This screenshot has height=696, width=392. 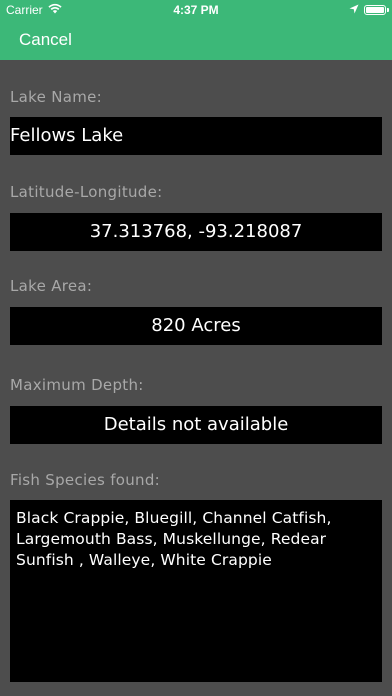 I want to click on fish-species-label: Fish Species found:, so click(x=85, y=480).